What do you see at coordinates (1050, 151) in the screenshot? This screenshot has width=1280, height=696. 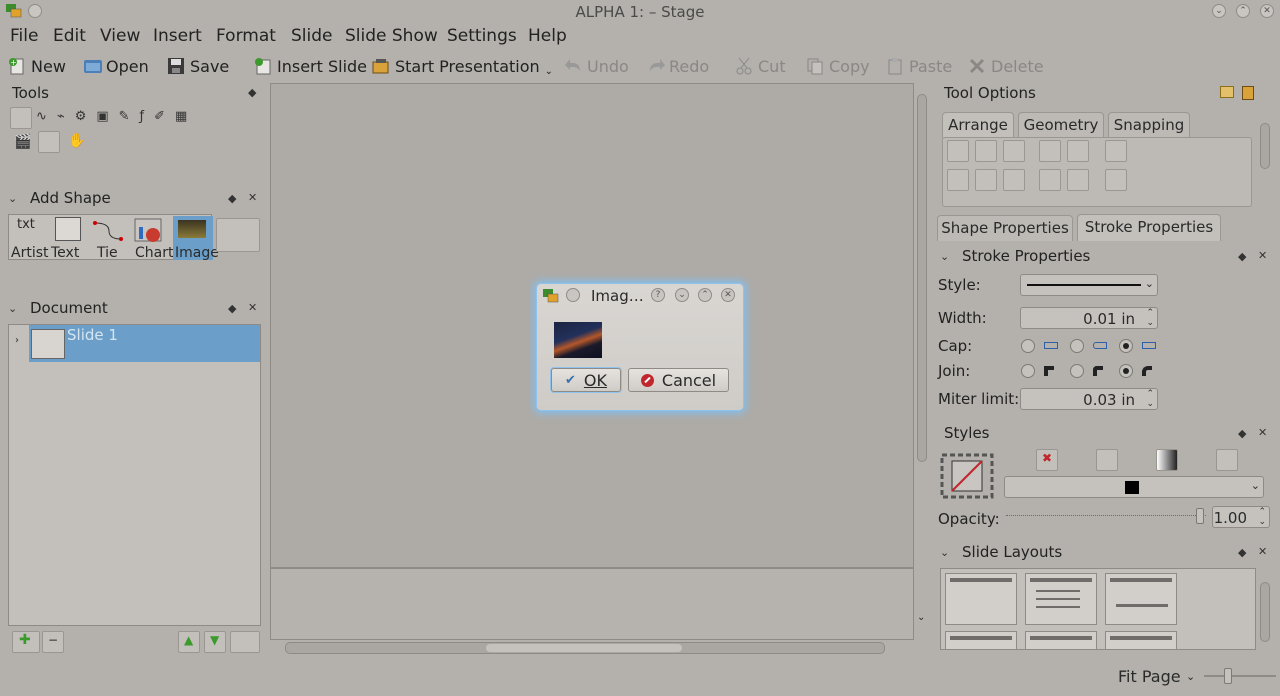 I see `bring-forward-icon` at bounding box center [1050, 151].